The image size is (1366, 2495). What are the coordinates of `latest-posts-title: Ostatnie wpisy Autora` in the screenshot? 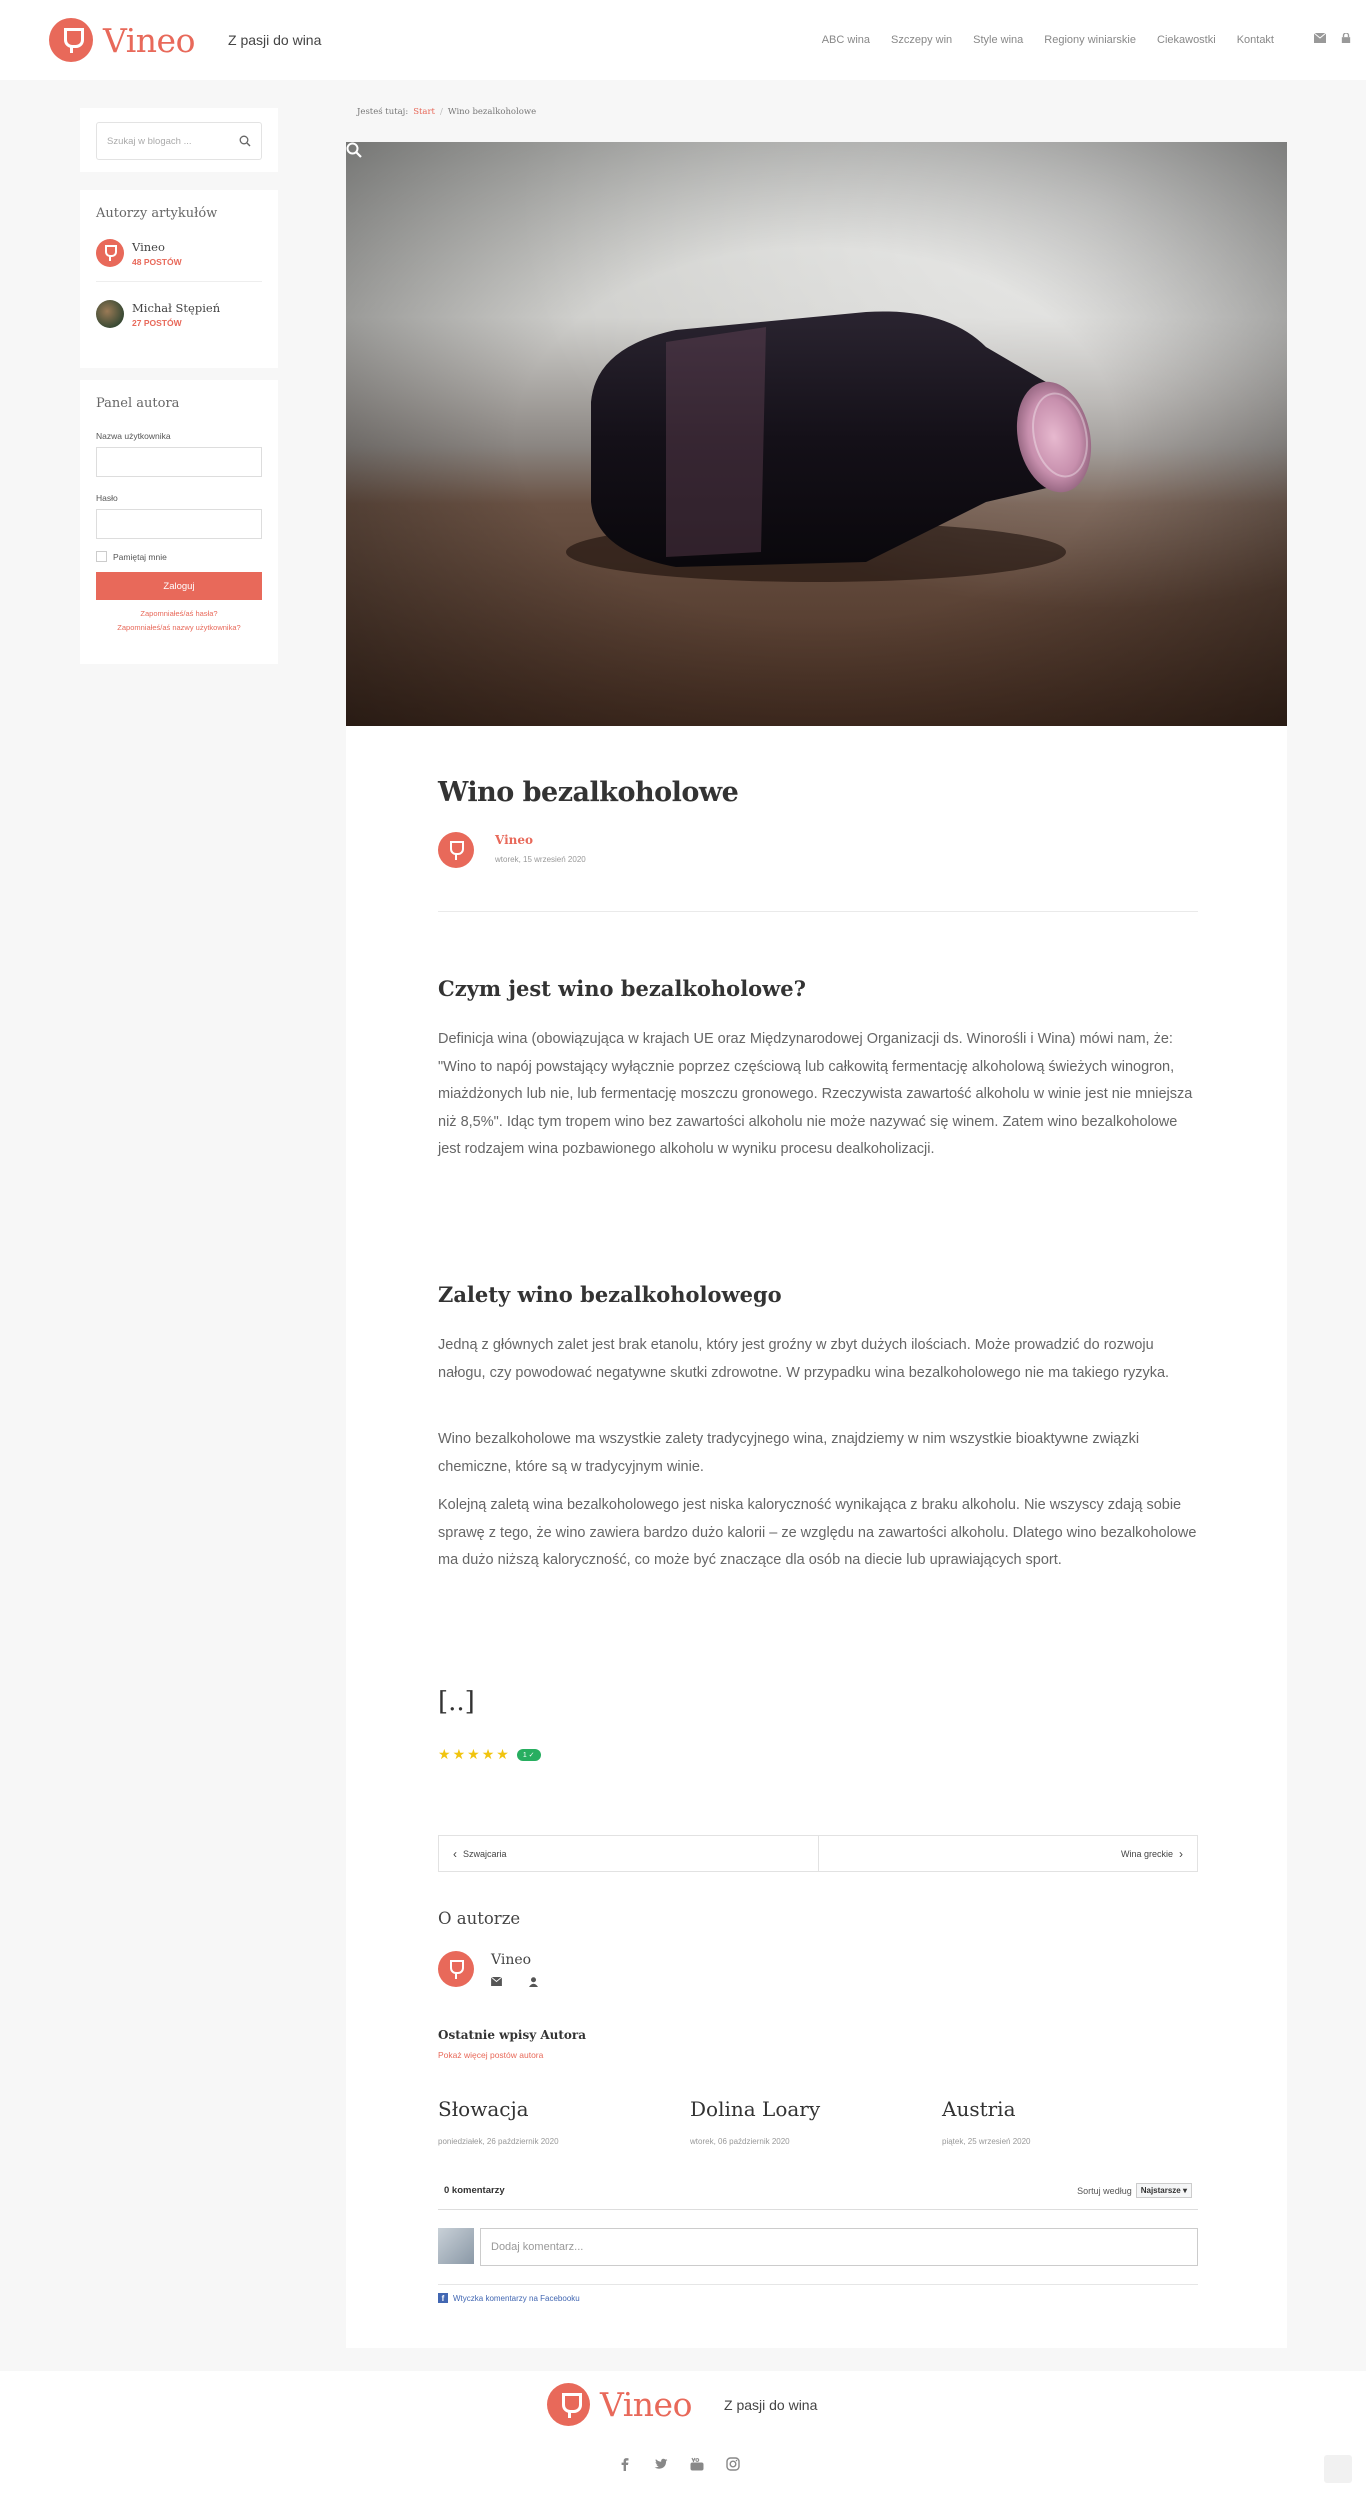 It's located at (512, 2035).